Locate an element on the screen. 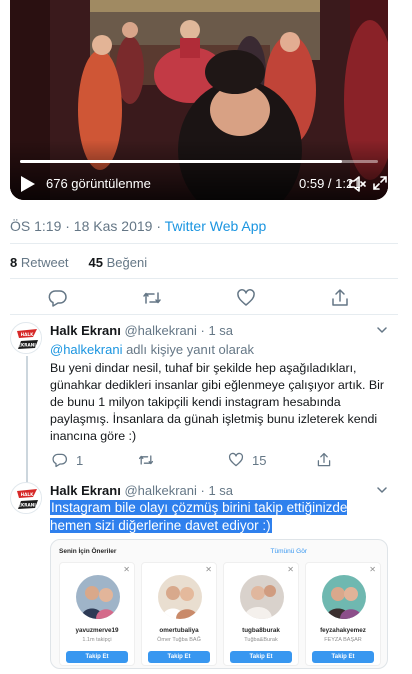  like-action: 15 is located at coordinates (247, 460).